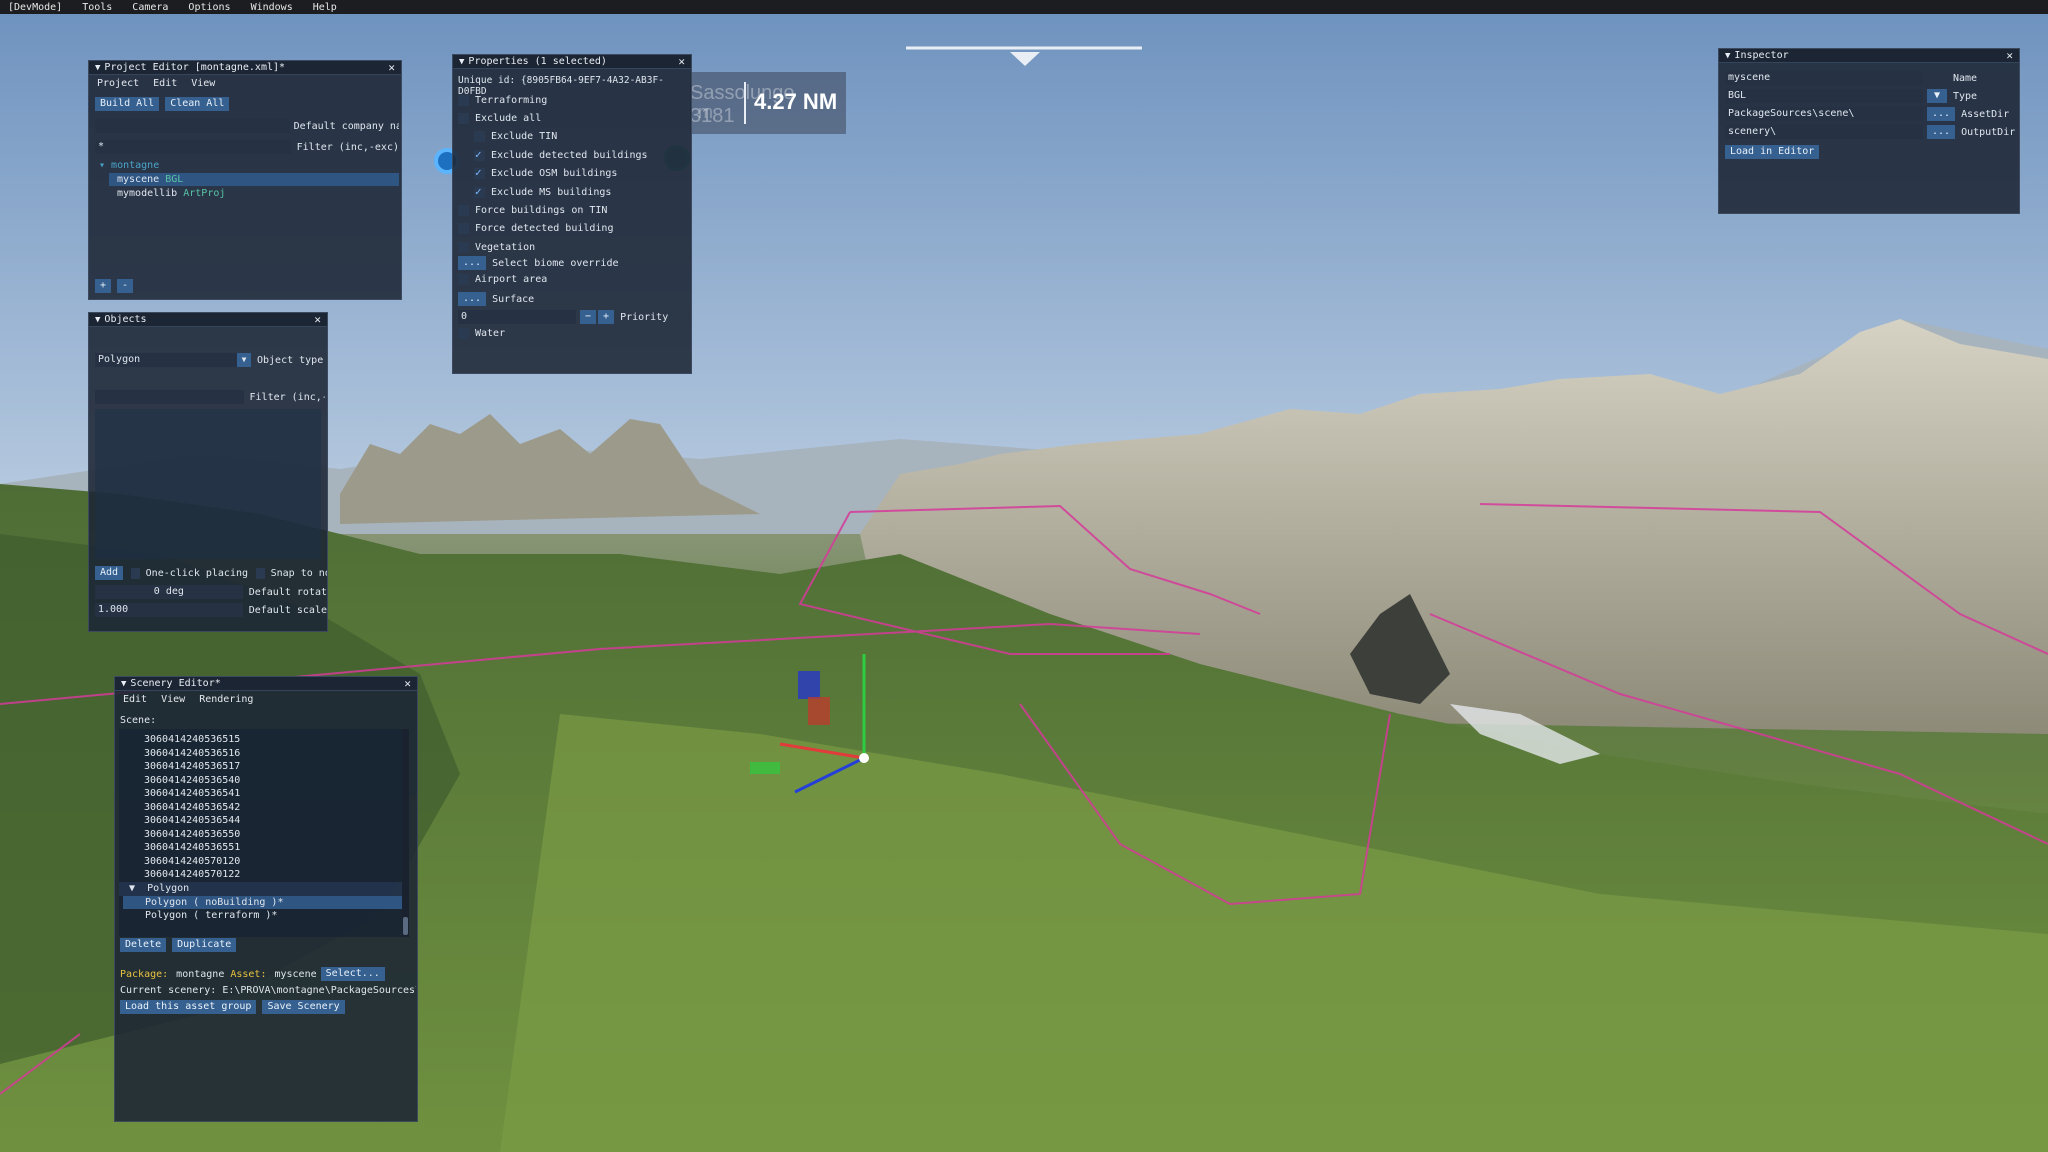  Describe the element at coordinates (276, 821) in the screenshot. I see `scene-list-item: 3060414240536544` at that location.